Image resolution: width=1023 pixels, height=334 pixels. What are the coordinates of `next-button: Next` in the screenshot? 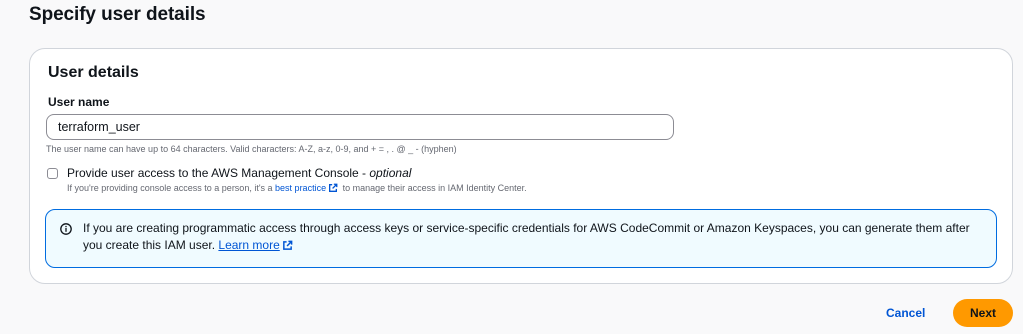 It's located at (983, 313).